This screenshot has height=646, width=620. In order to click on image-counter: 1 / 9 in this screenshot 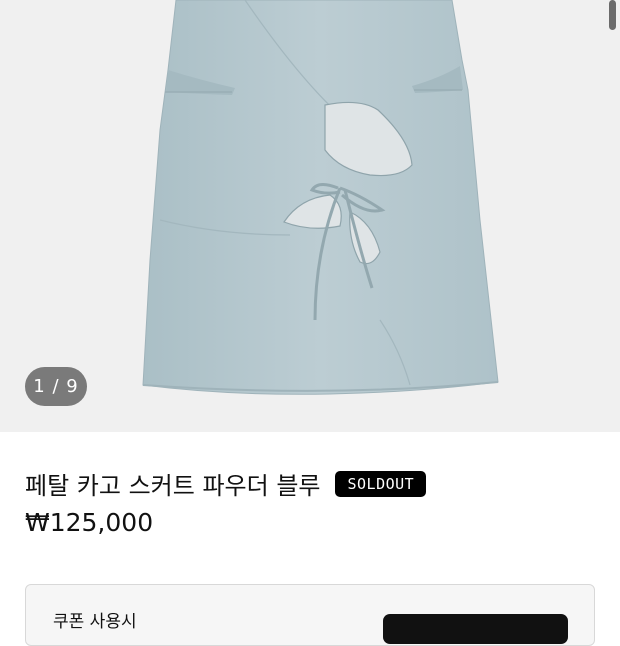, I will do `click(56, 386)`.